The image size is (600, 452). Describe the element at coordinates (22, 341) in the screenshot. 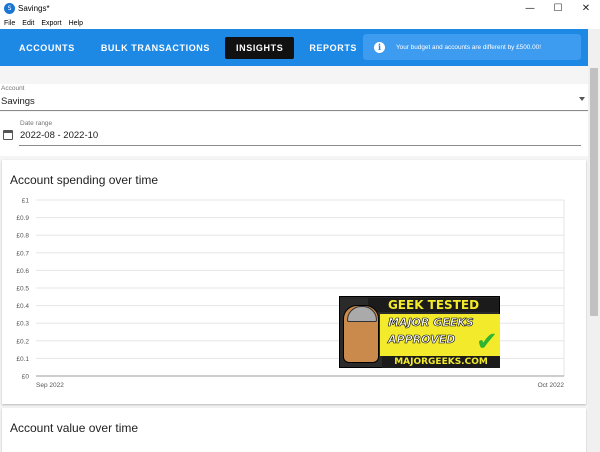

I see `y-tick-label: £0.2` at that location.